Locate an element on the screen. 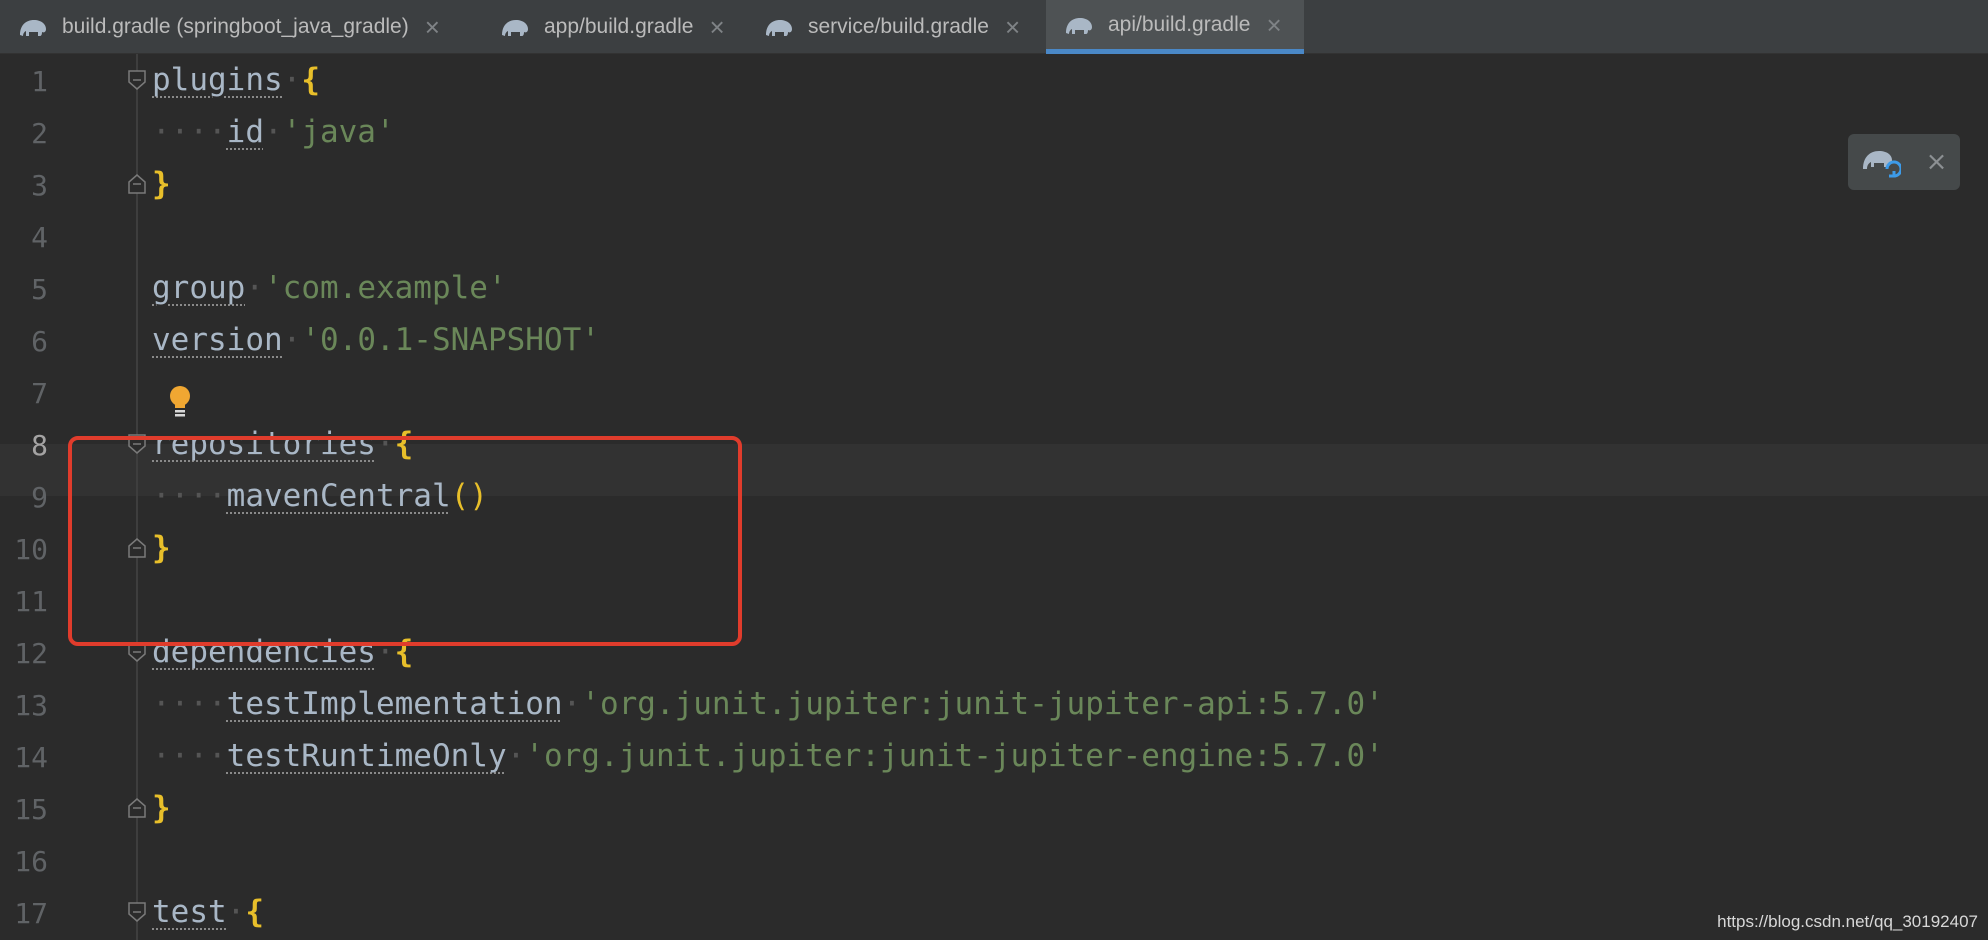  line-number: 16 is located at coordinates (31, 861).